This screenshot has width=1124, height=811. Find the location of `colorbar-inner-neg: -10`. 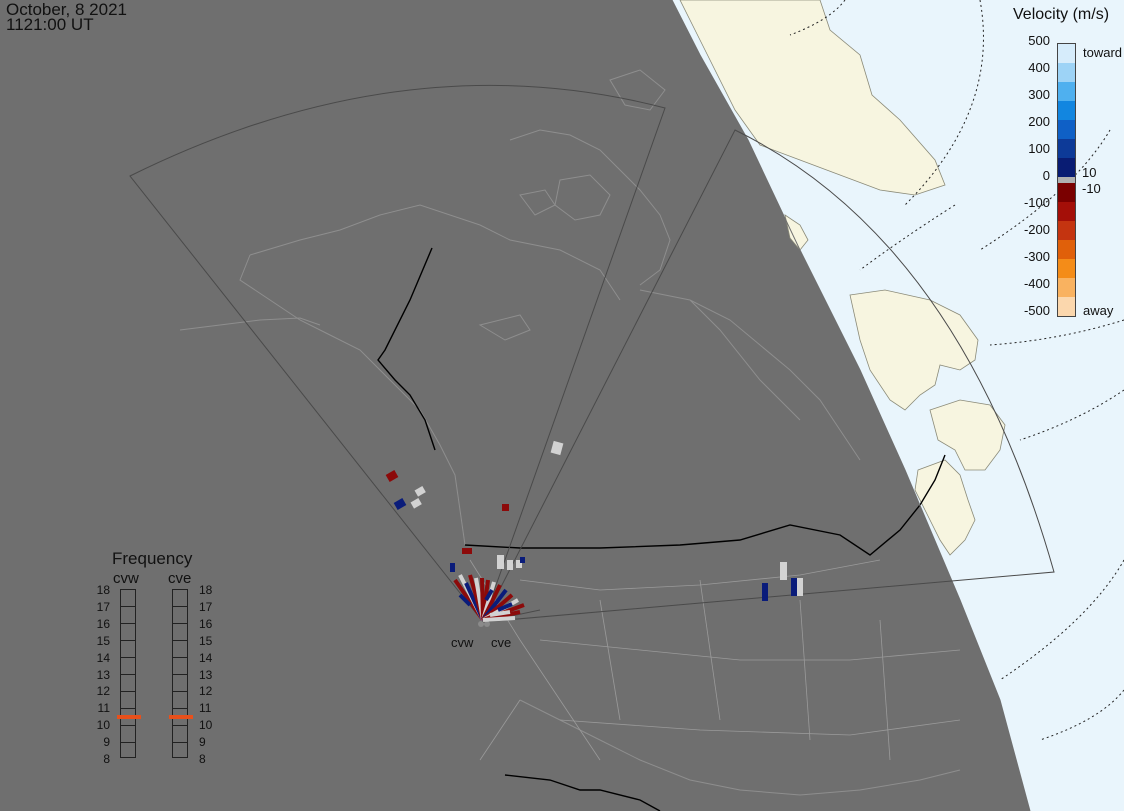

colorbar-inner-neg: -10 is located at coordinates (1091, 188).